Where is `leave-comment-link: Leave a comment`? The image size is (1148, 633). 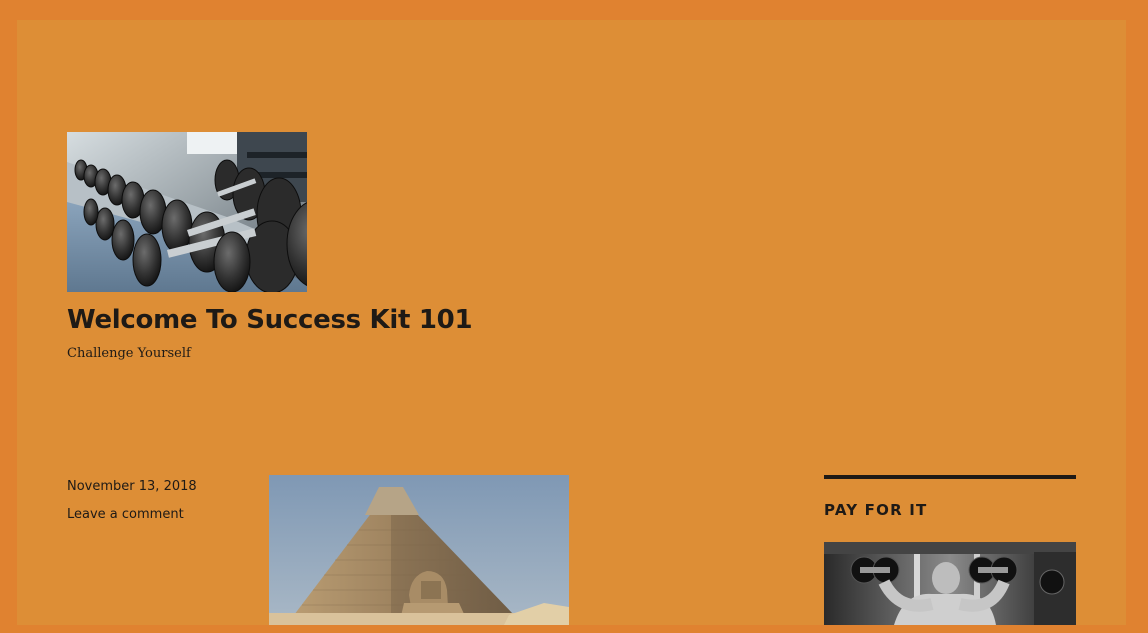 leave-comment-link: Leave a comment is located at coordinates (125, 514).